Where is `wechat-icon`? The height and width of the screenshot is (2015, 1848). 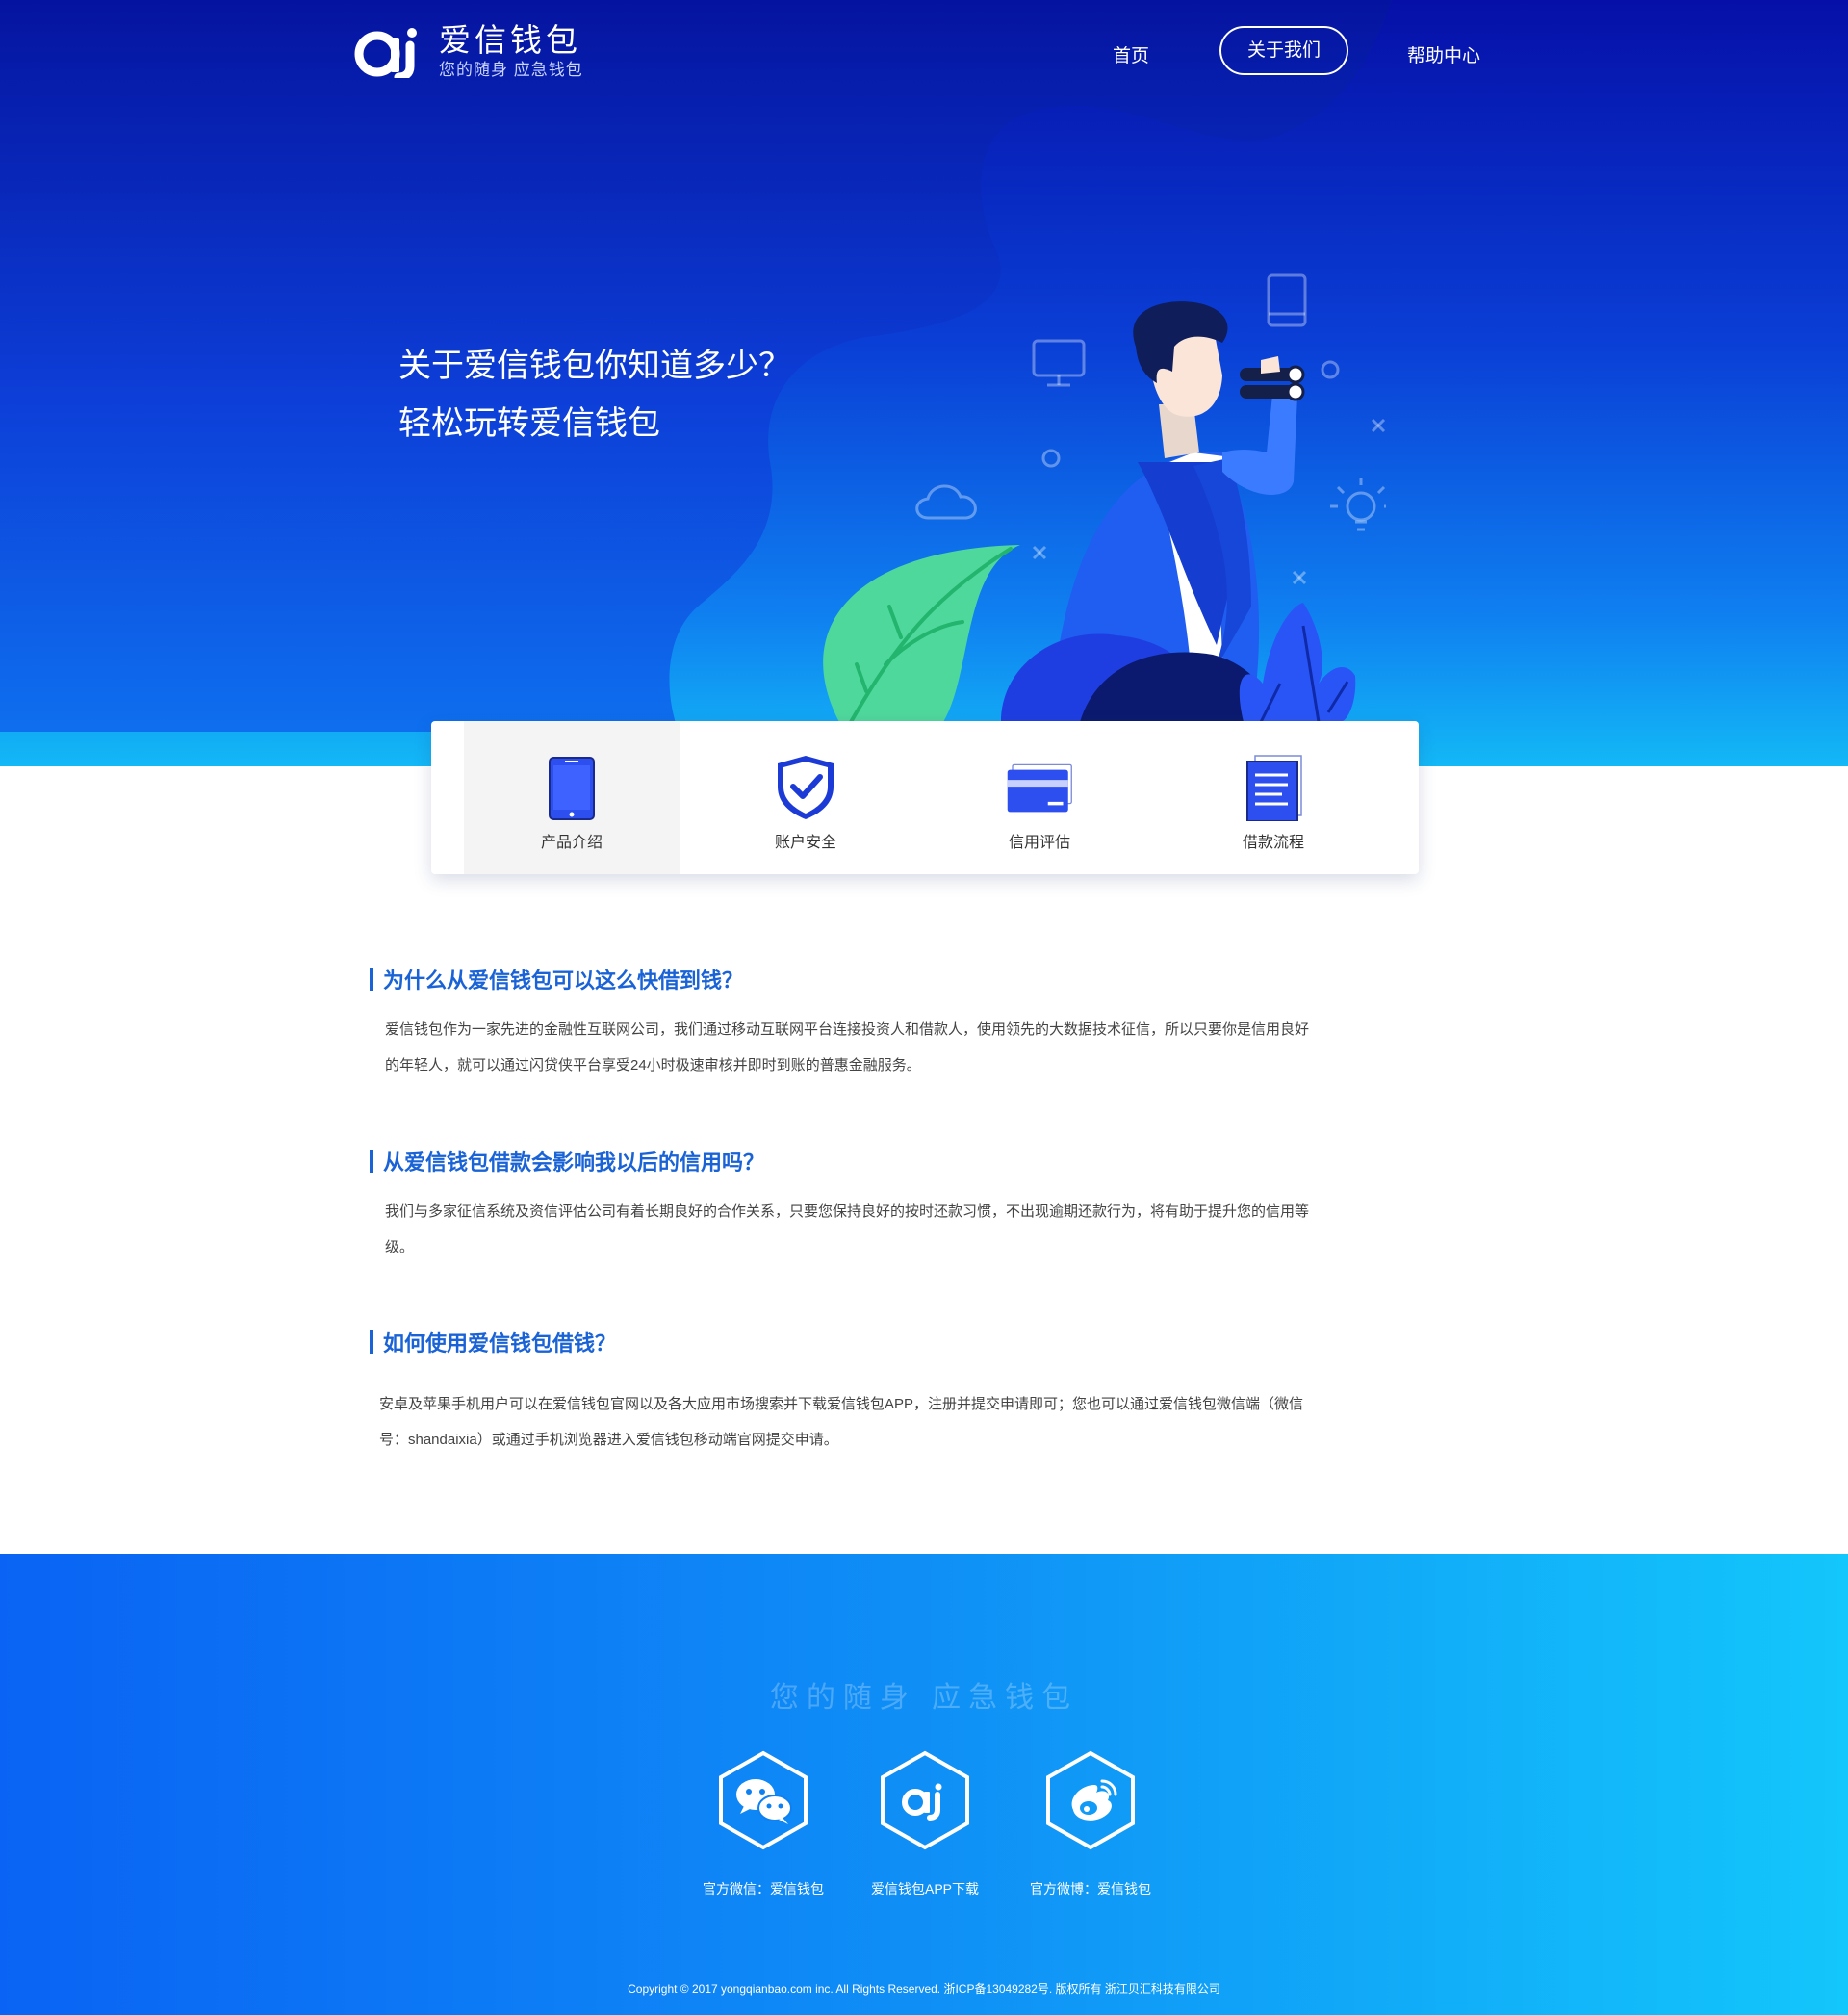 wechat-icon is located at coordinates (763, 1800).